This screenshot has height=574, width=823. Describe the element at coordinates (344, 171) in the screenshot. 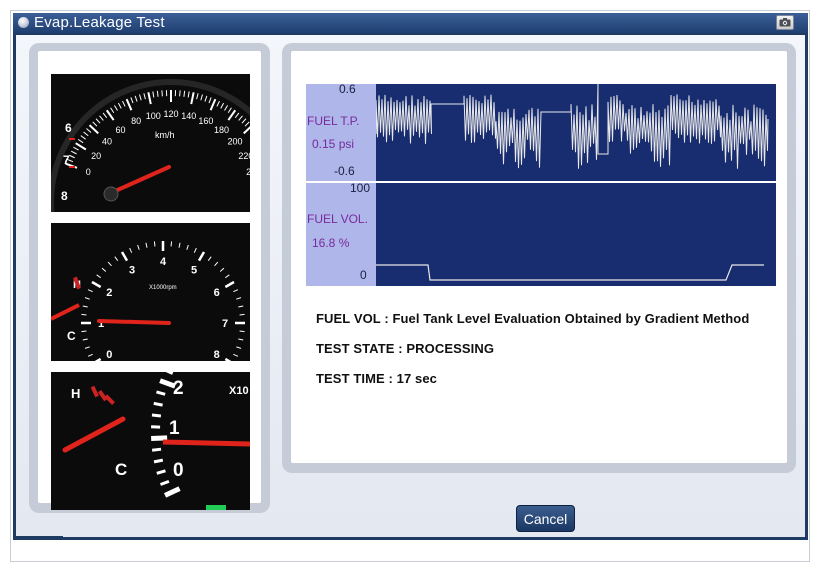

I see `fuel-tp-min: -0.6` at that location.